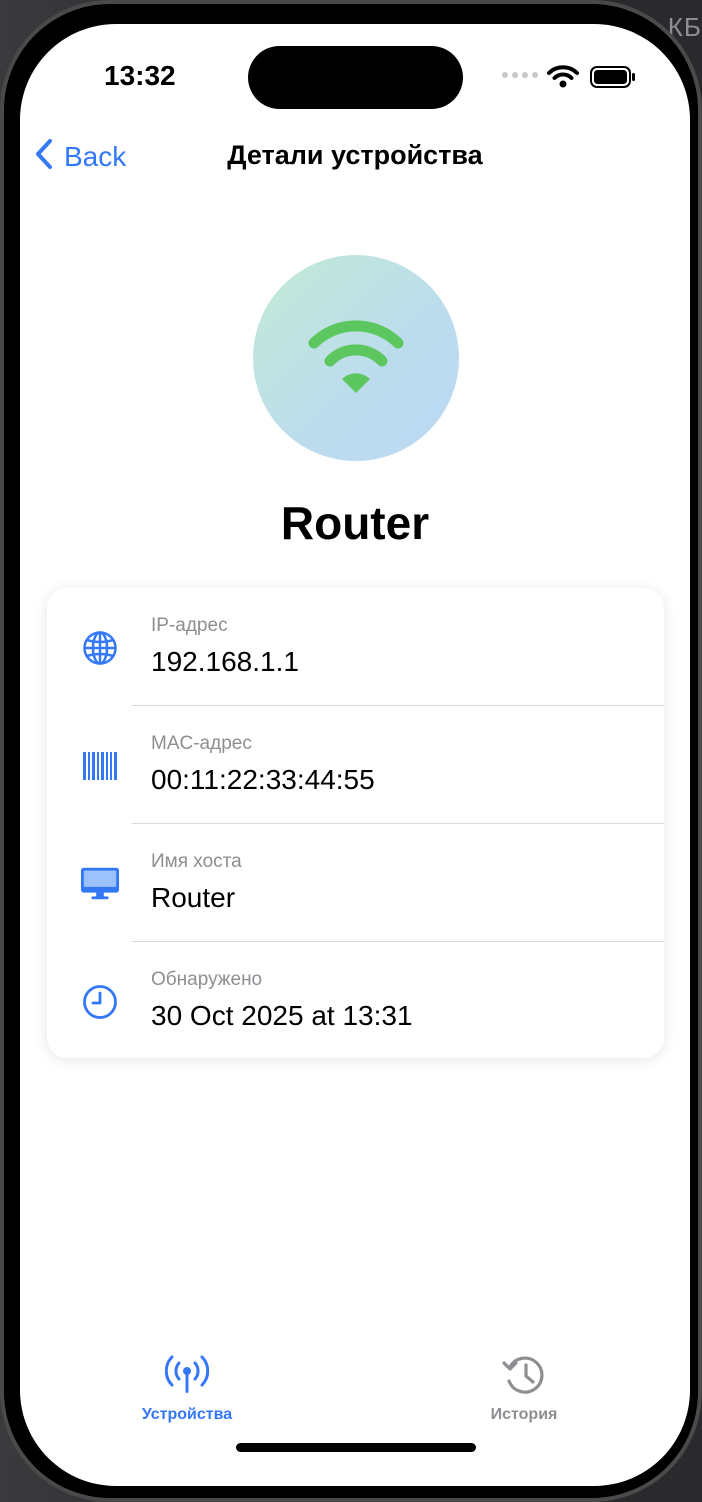 Image resolution: width=702 pixels, height=1502 pixels. I want to click on detail-label: MAC-адрес, so click(201, 743).